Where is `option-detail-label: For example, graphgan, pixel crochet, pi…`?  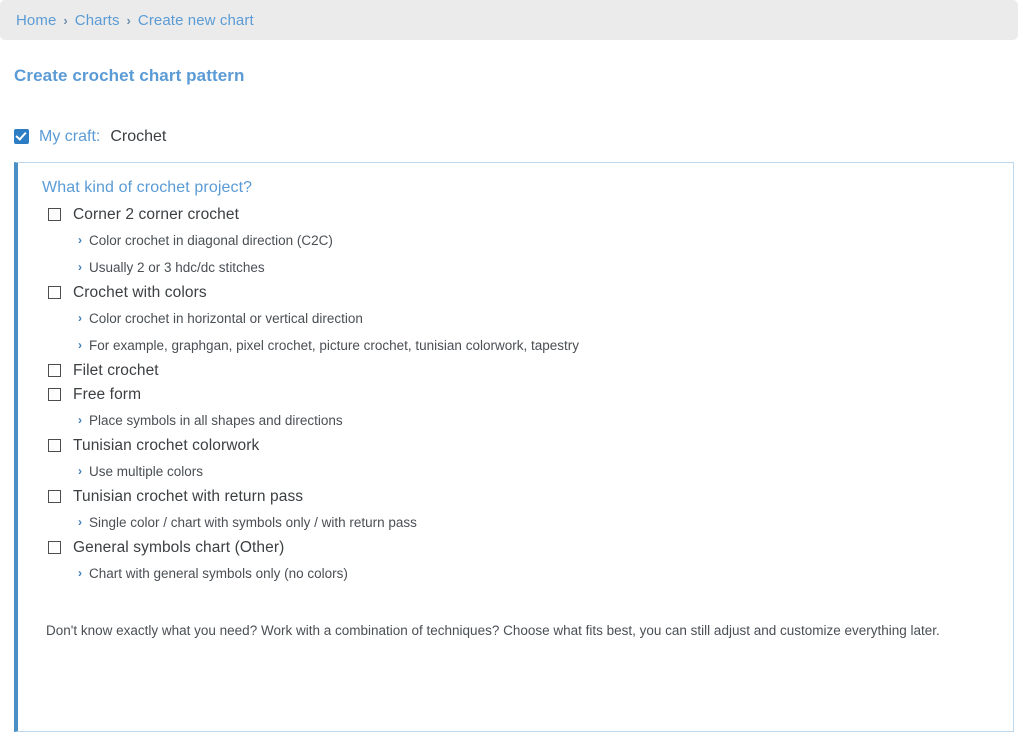 option-detail-label: For example, graphgan, pixel crochet, pi… is located at coordinates (334, 345).